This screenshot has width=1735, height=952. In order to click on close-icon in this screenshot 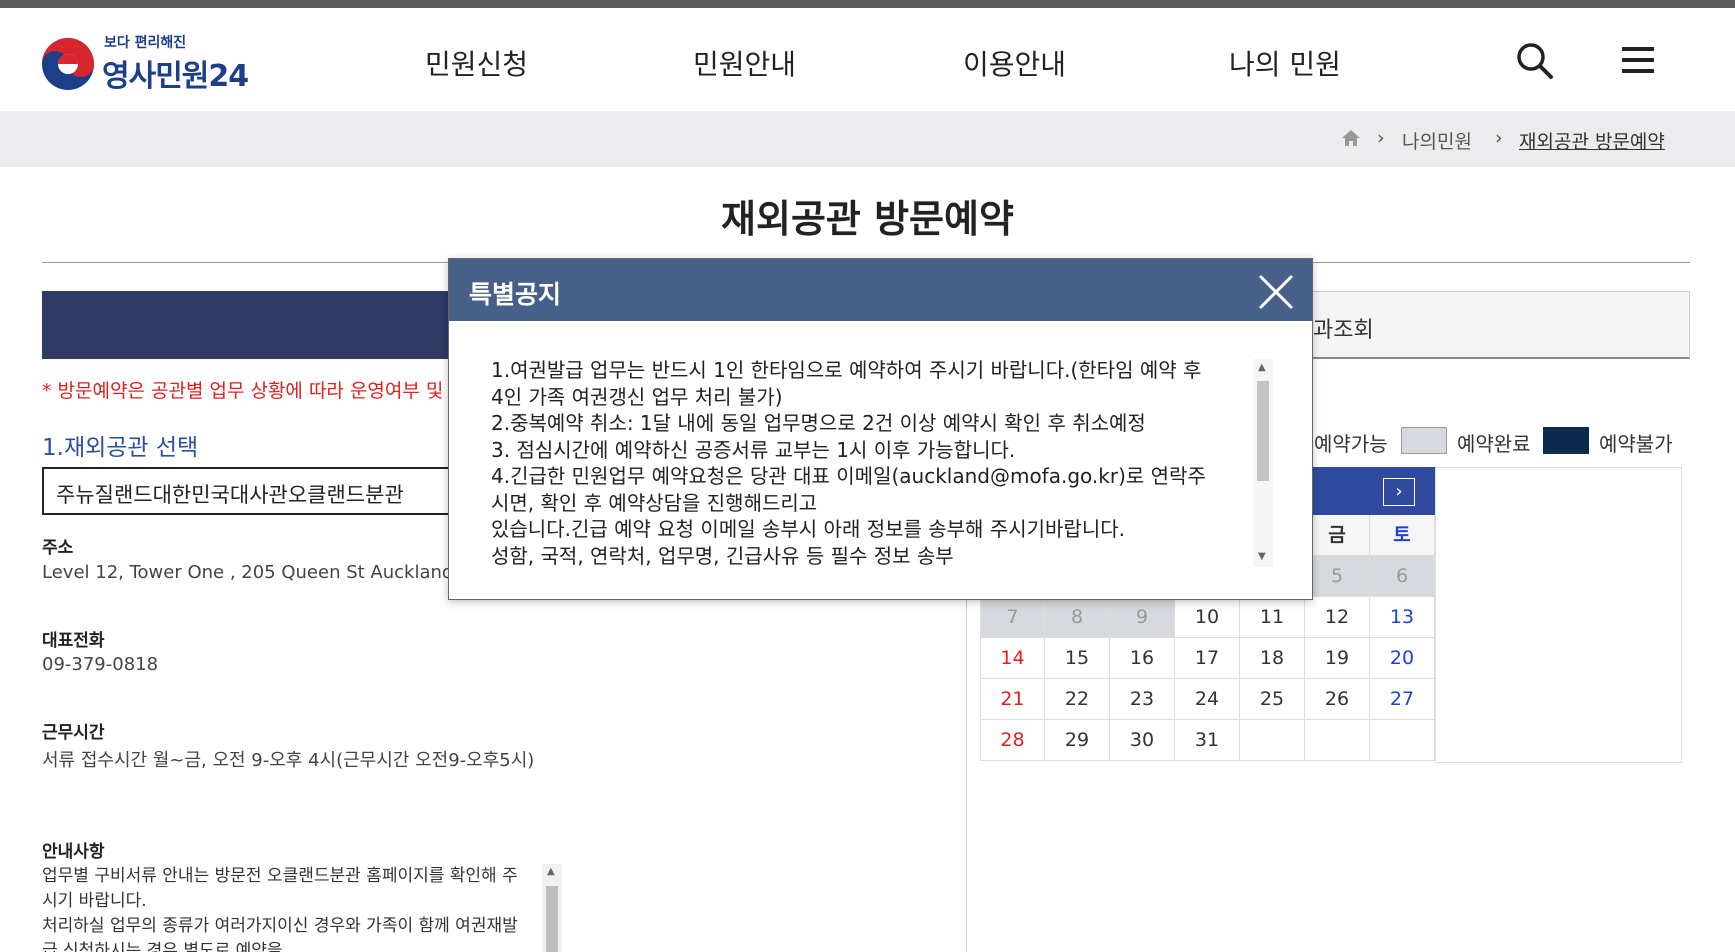, I will do `click(1276, 292)`.